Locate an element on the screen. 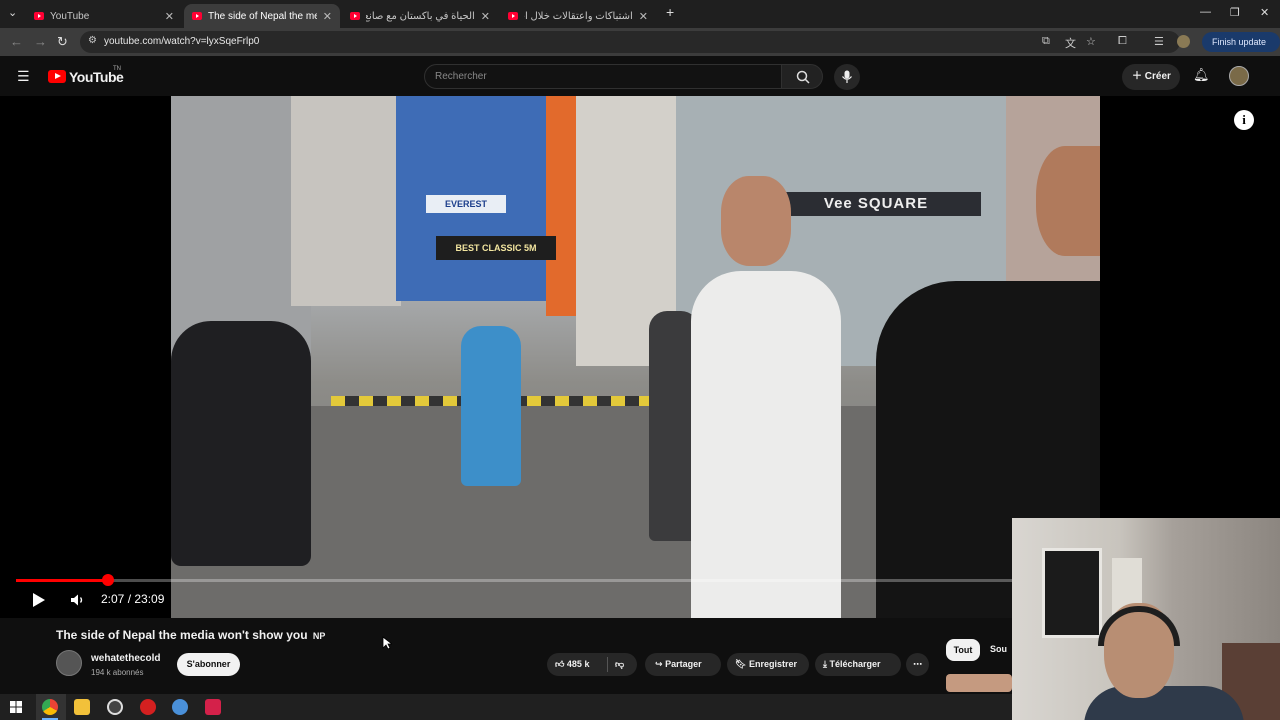 This screenshot has width=1280, height=720. scene-sign-best-classic: BEST CLASSIC 5M is located at coordinates (496, 248).